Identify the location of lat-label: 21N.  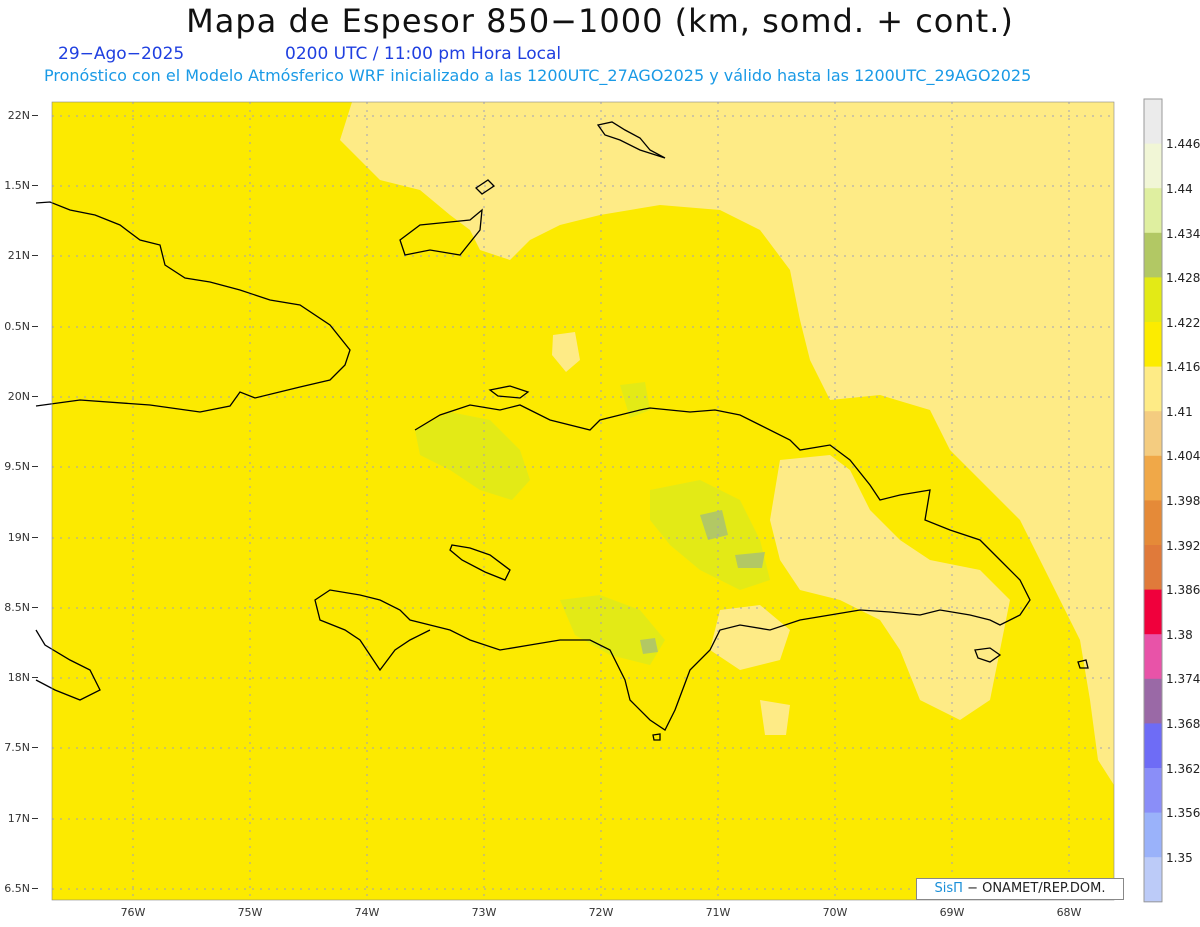
(19, 255).